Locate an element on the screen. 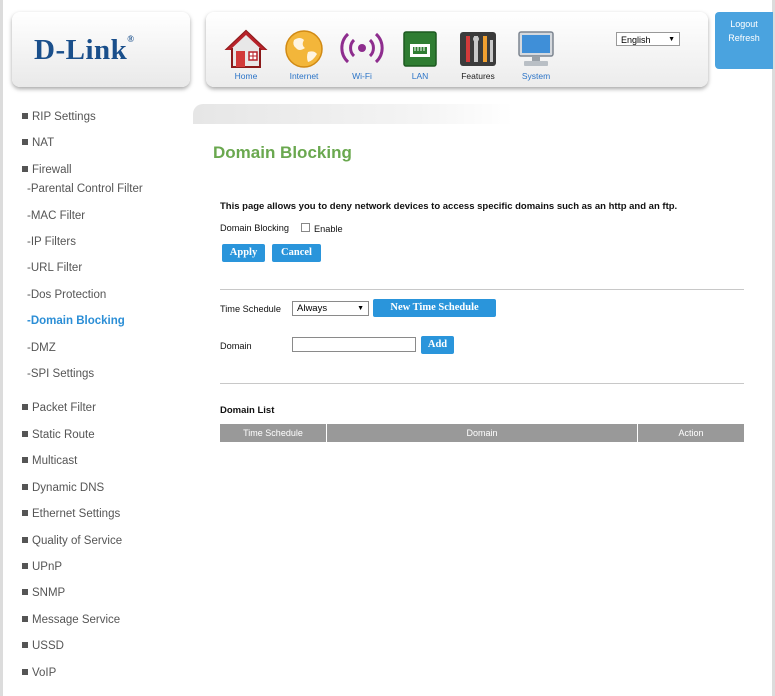  nav-system: System is located at coordinates (536, 58).